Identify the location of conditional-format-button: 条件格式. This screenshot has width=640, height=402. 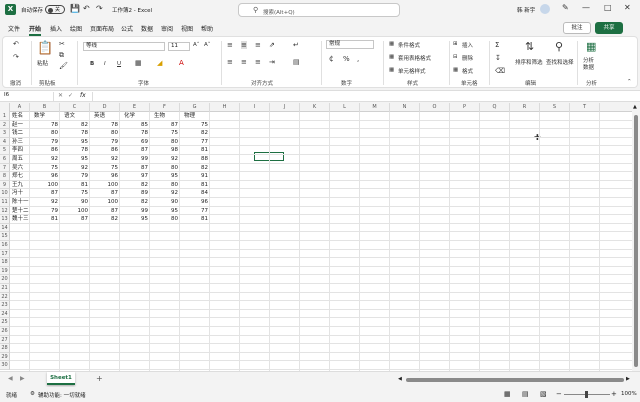
(409, 45).